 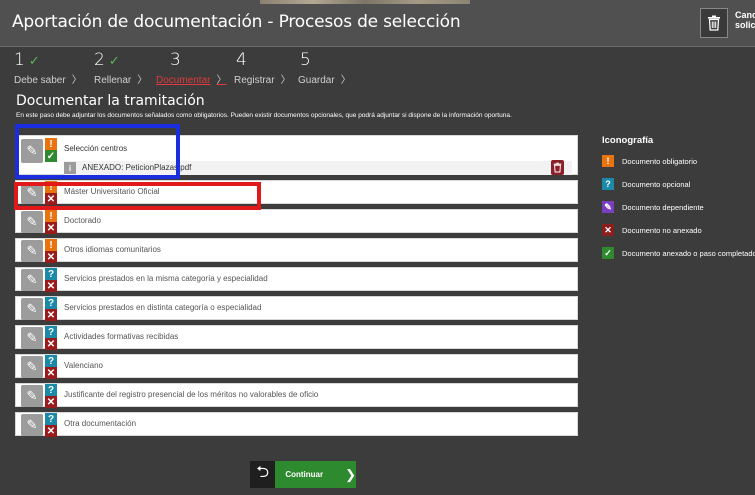 What do you see at coordinates (296, 424) in the screenshot?
I see `document-row: ✎ ? ✕ Otra documentación` at bounding box center [296, 424].